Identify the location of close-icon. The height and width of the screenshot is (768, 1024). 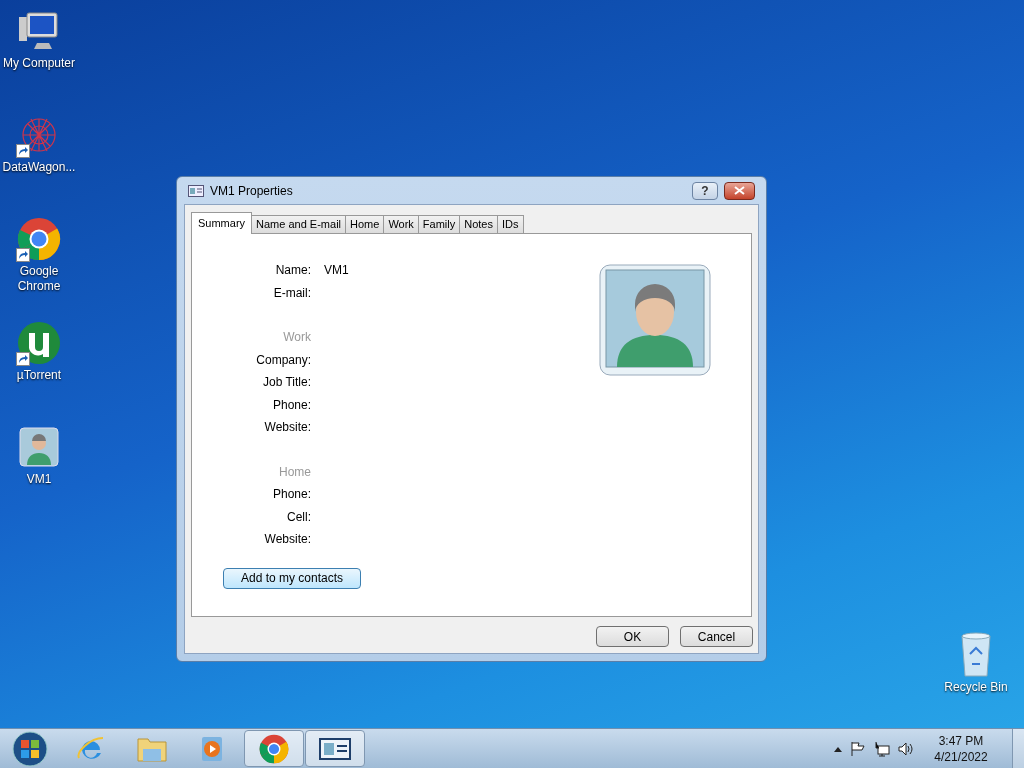
(739, 190).